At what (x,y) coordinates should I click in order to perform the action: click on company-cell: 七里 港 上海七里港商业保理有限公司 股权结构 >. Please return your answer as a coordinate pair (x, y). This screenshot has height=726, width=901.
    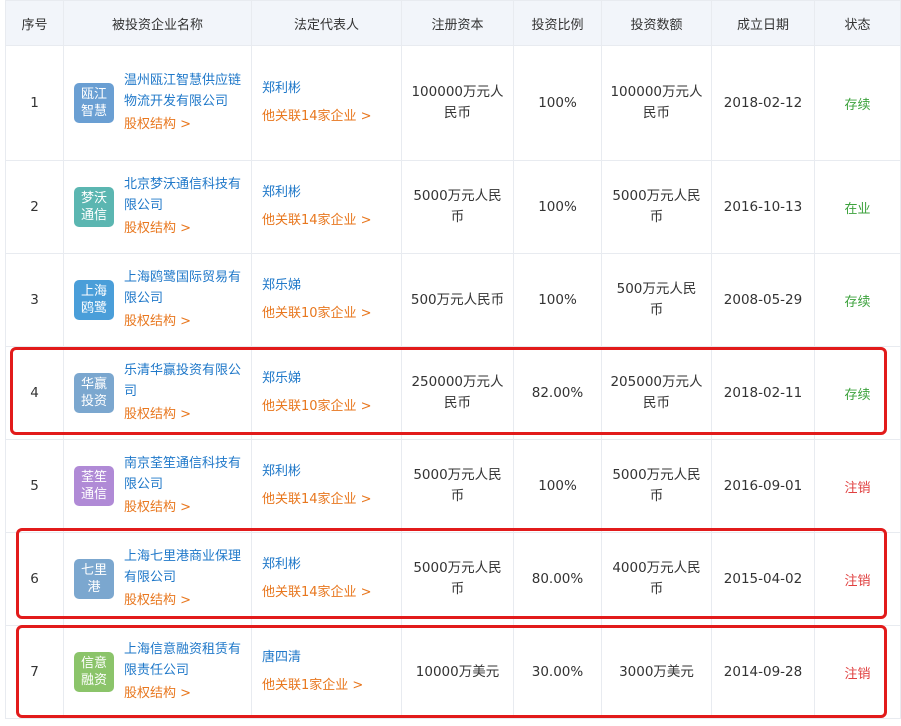
    Looking at the image, I should click on (157, 579).